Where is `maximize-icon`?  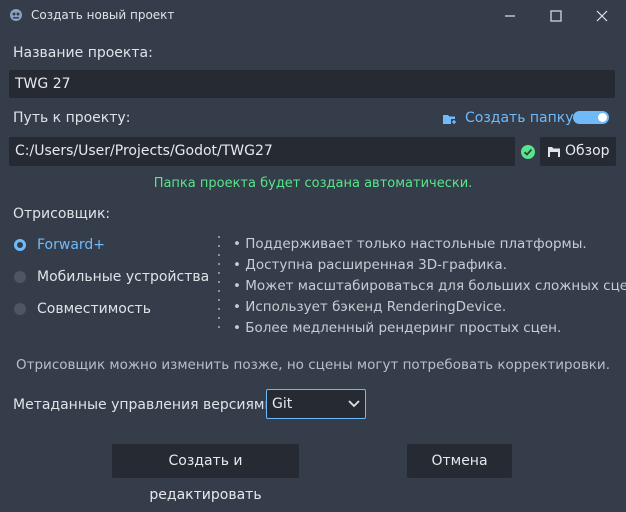
maximize-icon is located at coordinates (556, 16).